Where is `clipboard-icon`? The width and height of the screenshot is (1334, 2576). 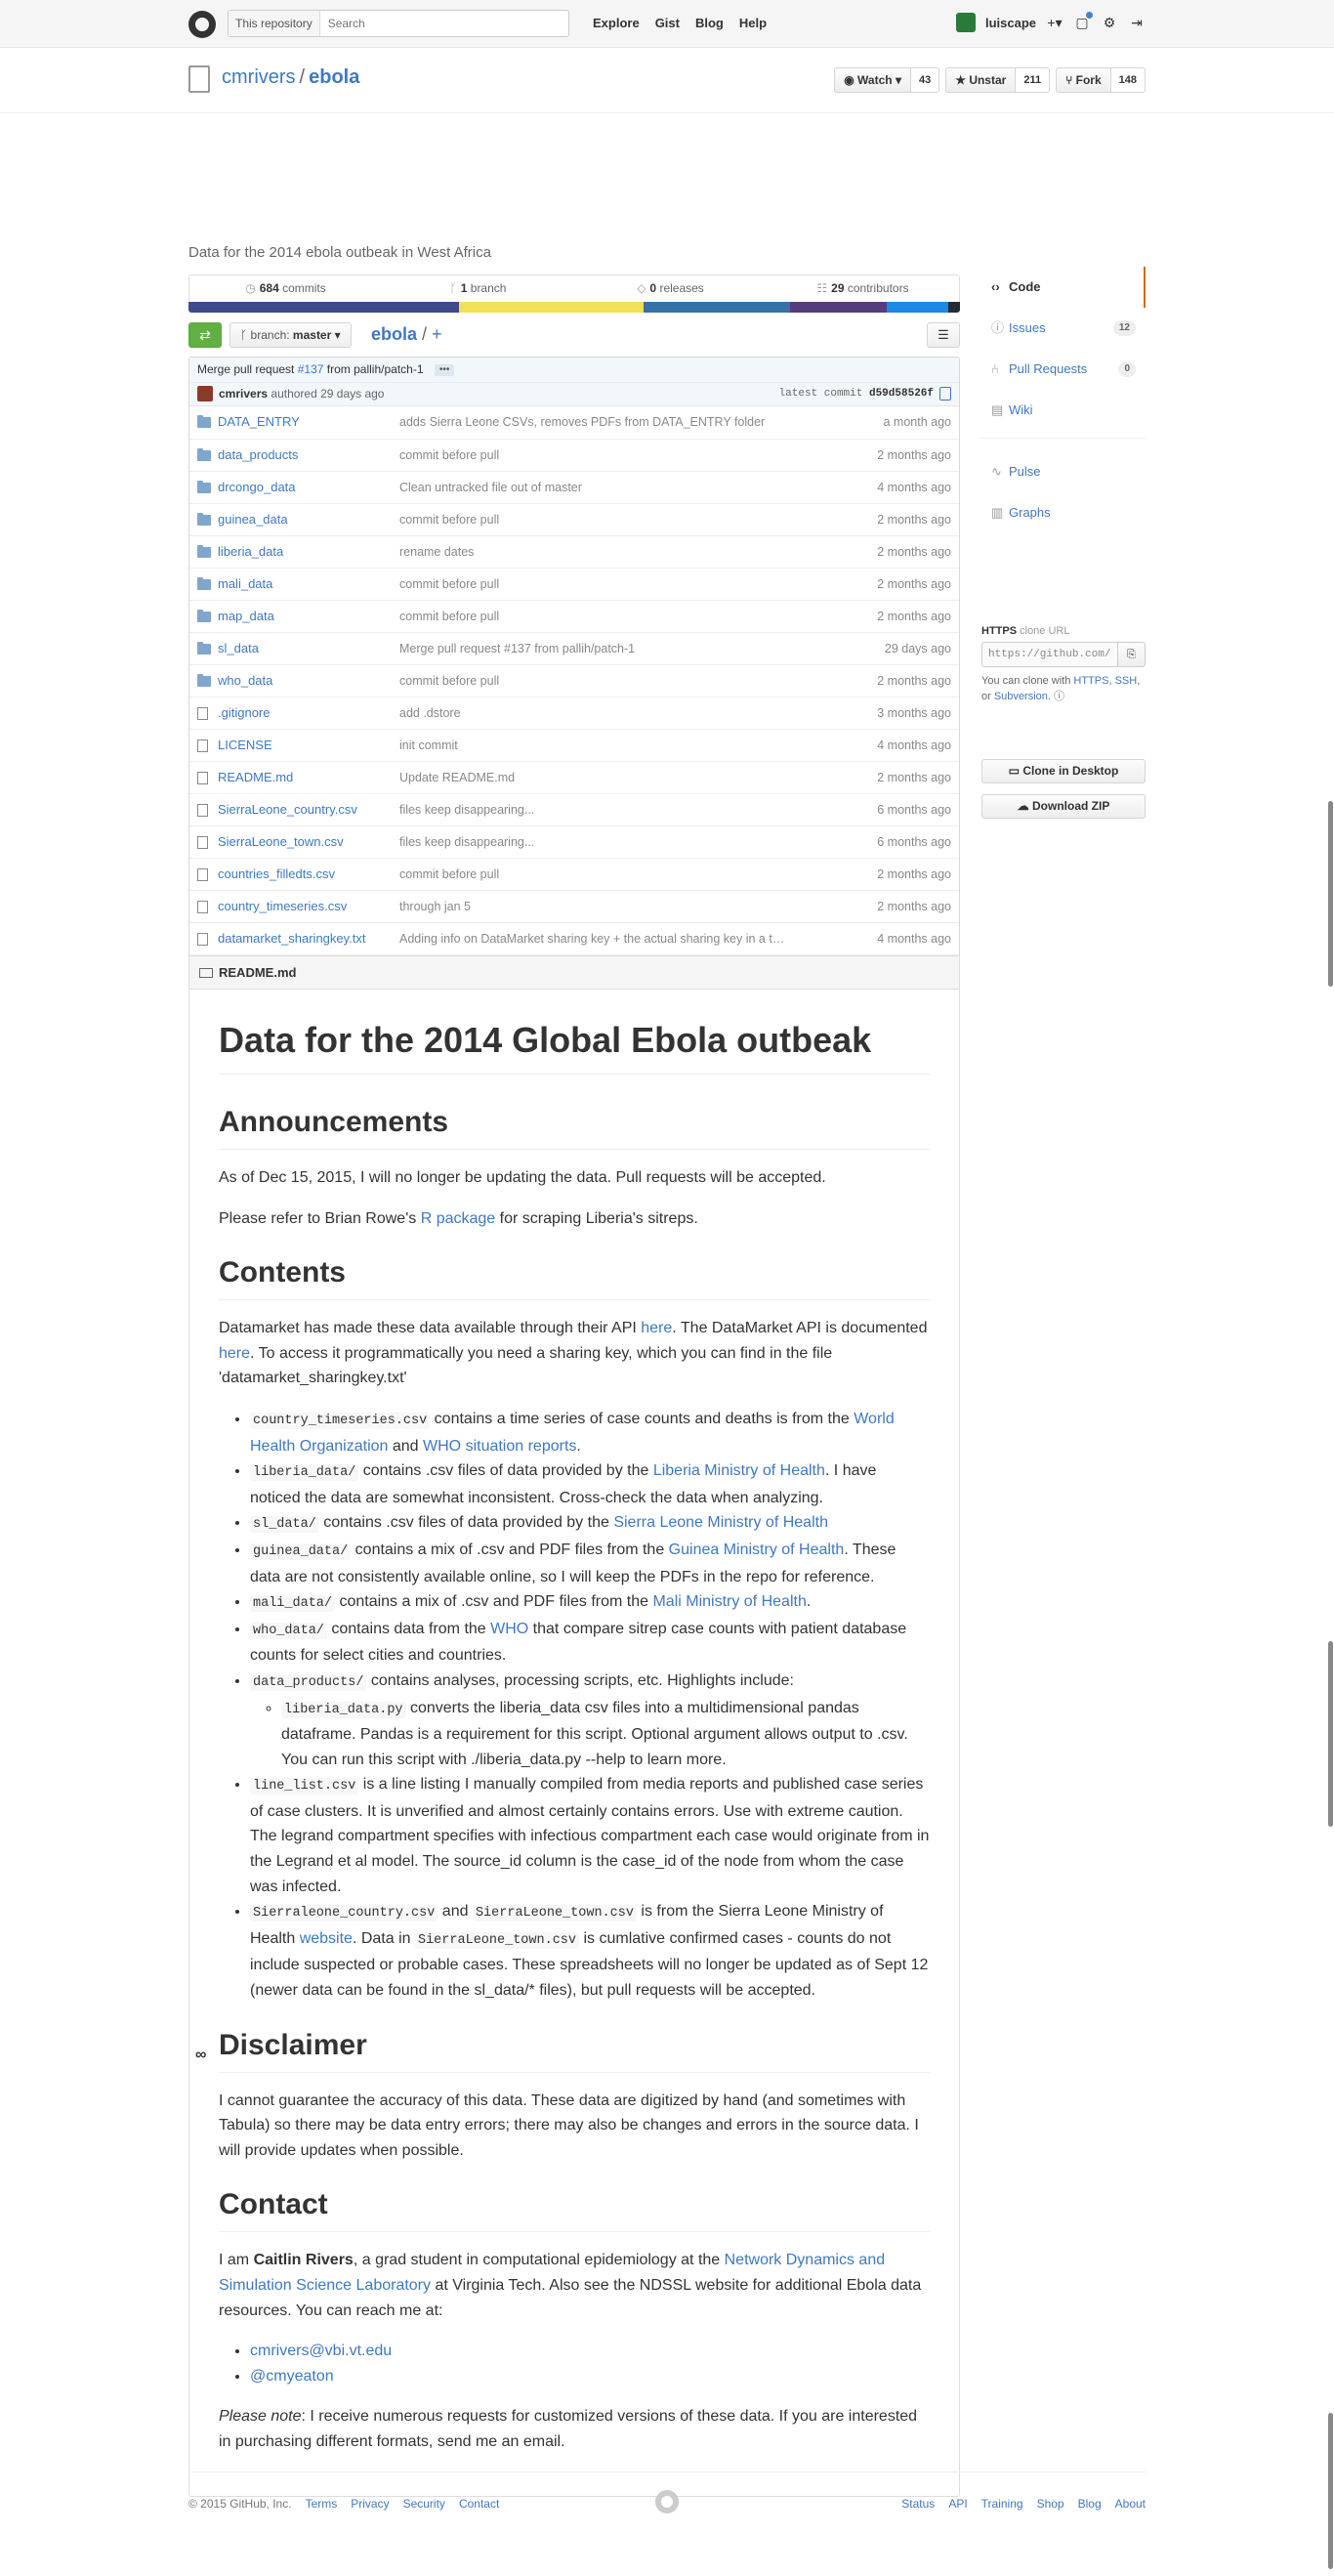 clipboard-icon is located at coordinates (945, 394).